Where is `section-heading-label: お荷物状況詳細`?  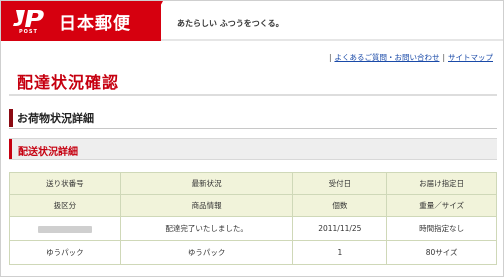
section-heading-label: お荷物状況詳細 is located at coordinates (55, 118).